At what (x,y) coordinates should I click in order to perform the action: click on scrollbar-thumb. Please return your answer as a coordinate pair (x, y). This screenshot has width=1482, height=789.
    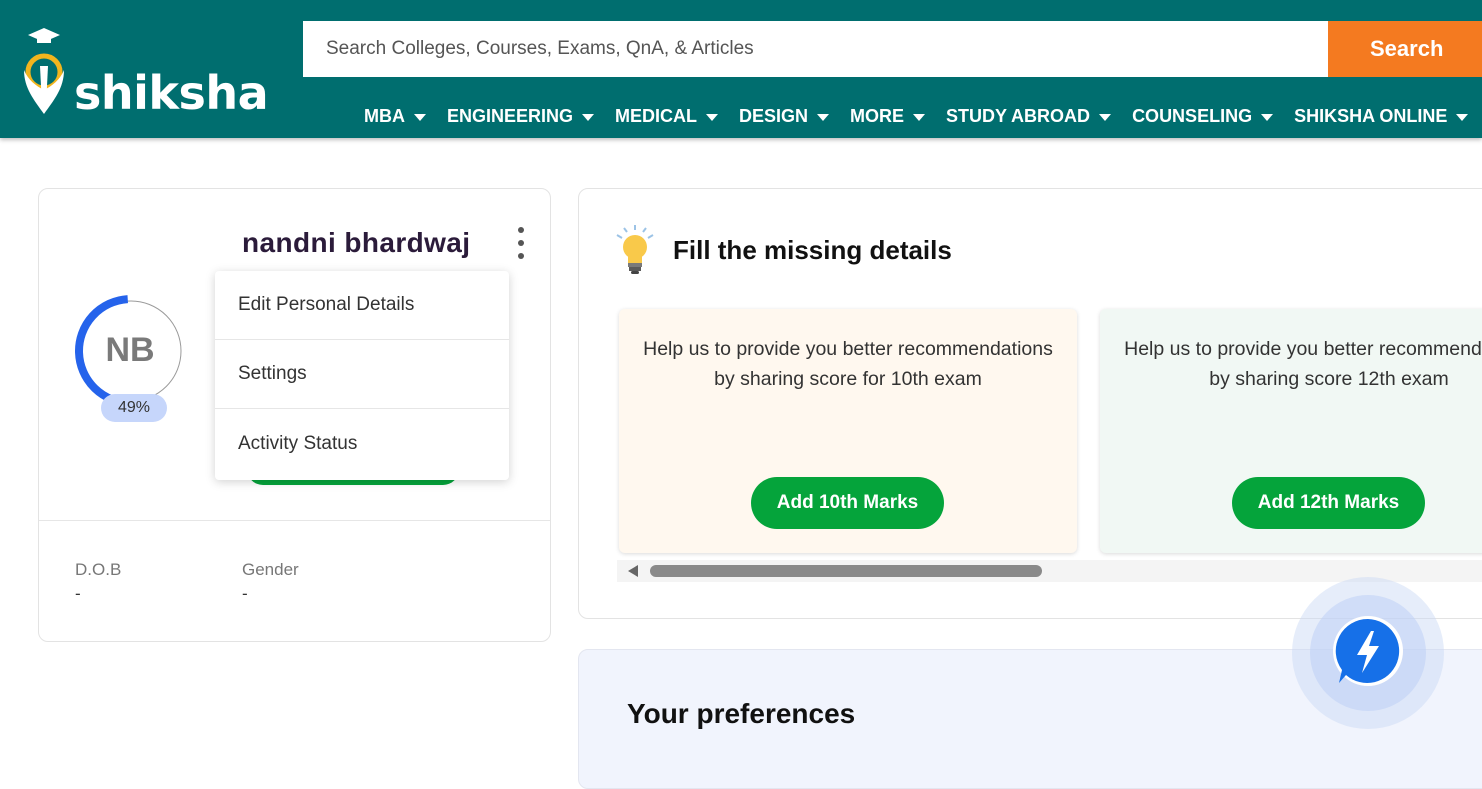
    Looking at the image, I should click on (846, 571).